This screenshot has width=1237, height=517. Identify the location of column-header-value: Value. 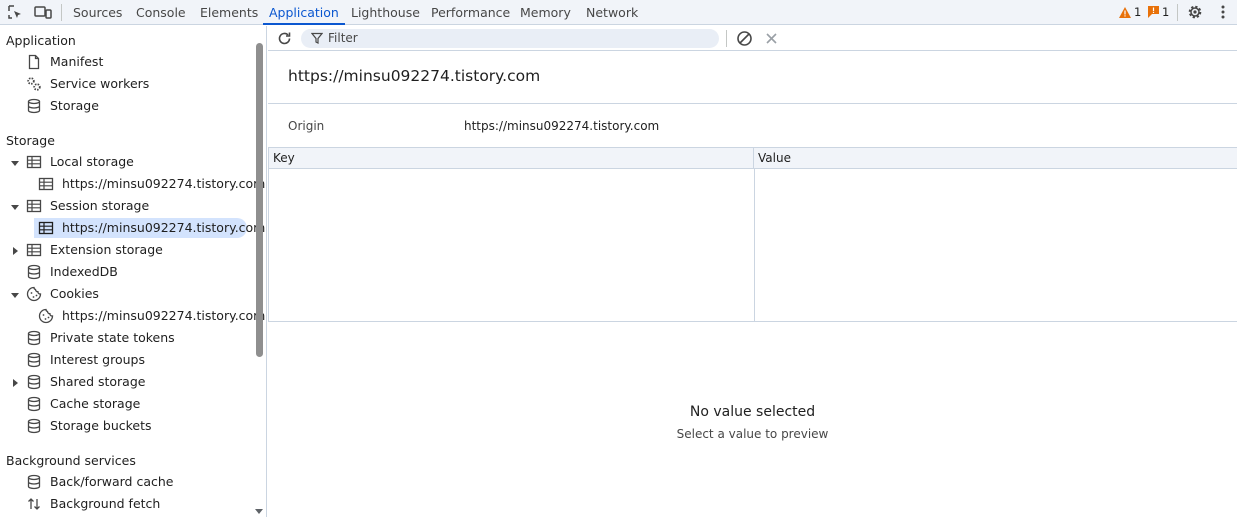
(995, 158).